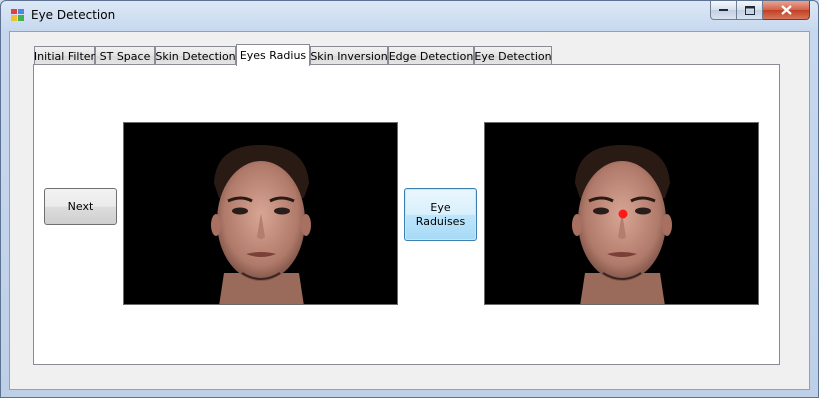  I want to click on tab-eye-detection: Eye Detection, so click(513, 55).